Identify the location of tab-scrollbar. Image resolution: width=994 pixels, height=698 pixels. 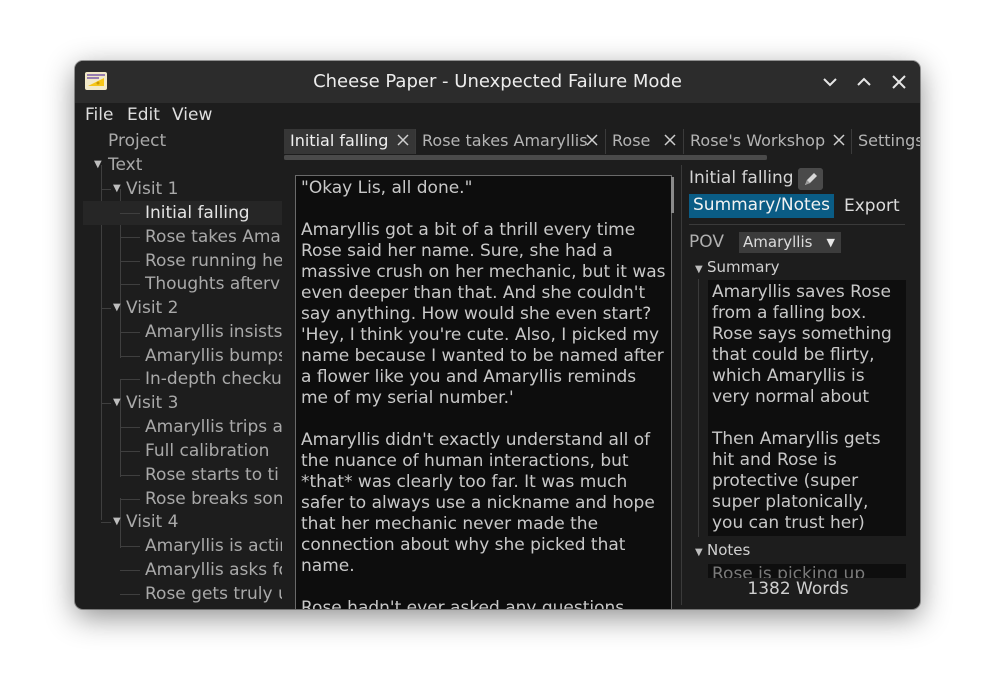
(525, 157).